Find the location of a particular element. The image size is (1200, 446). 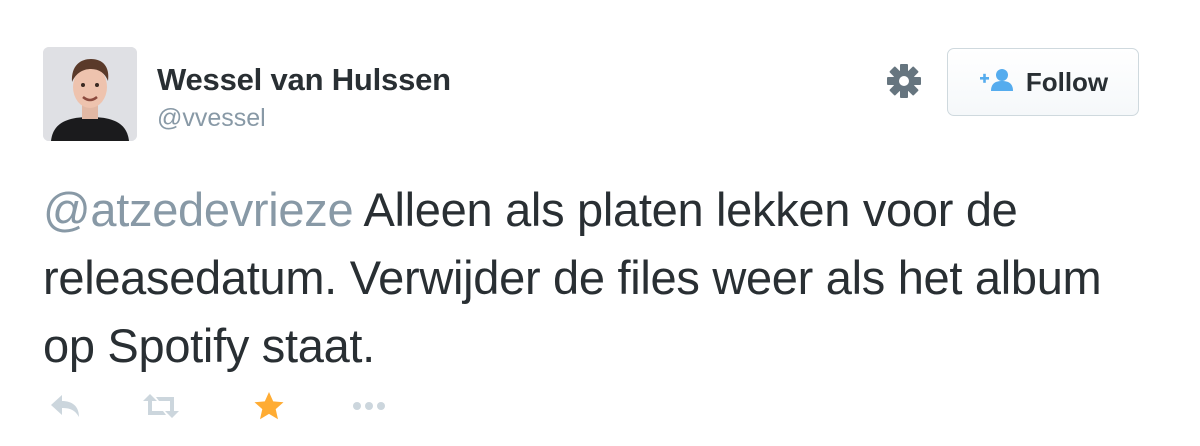

retweet-button is located at coordinates (161, 408).